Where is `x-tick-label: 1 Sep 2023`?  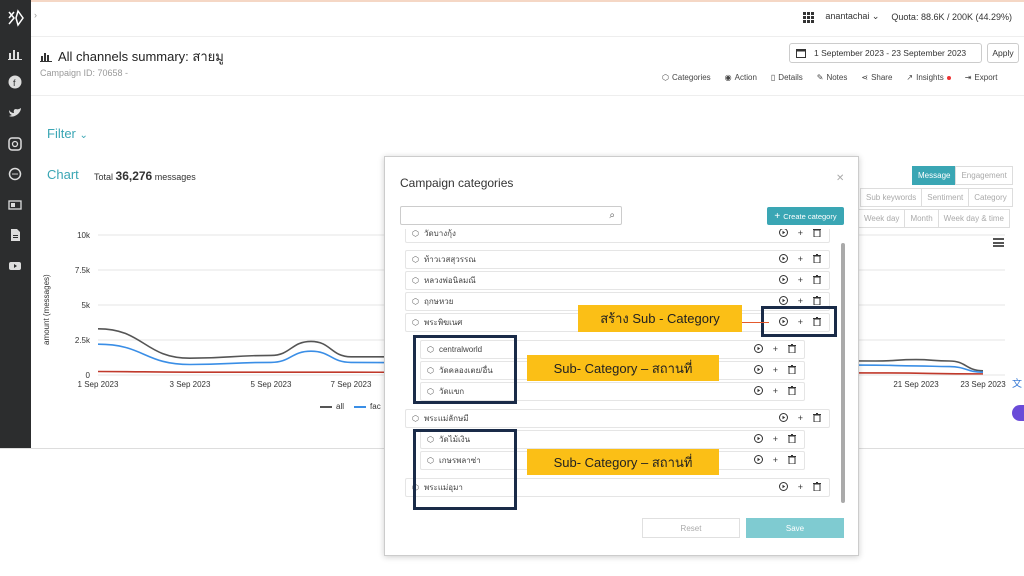
x-tick-label: 1 Sep 2023 is located at coordinates (98, 384).